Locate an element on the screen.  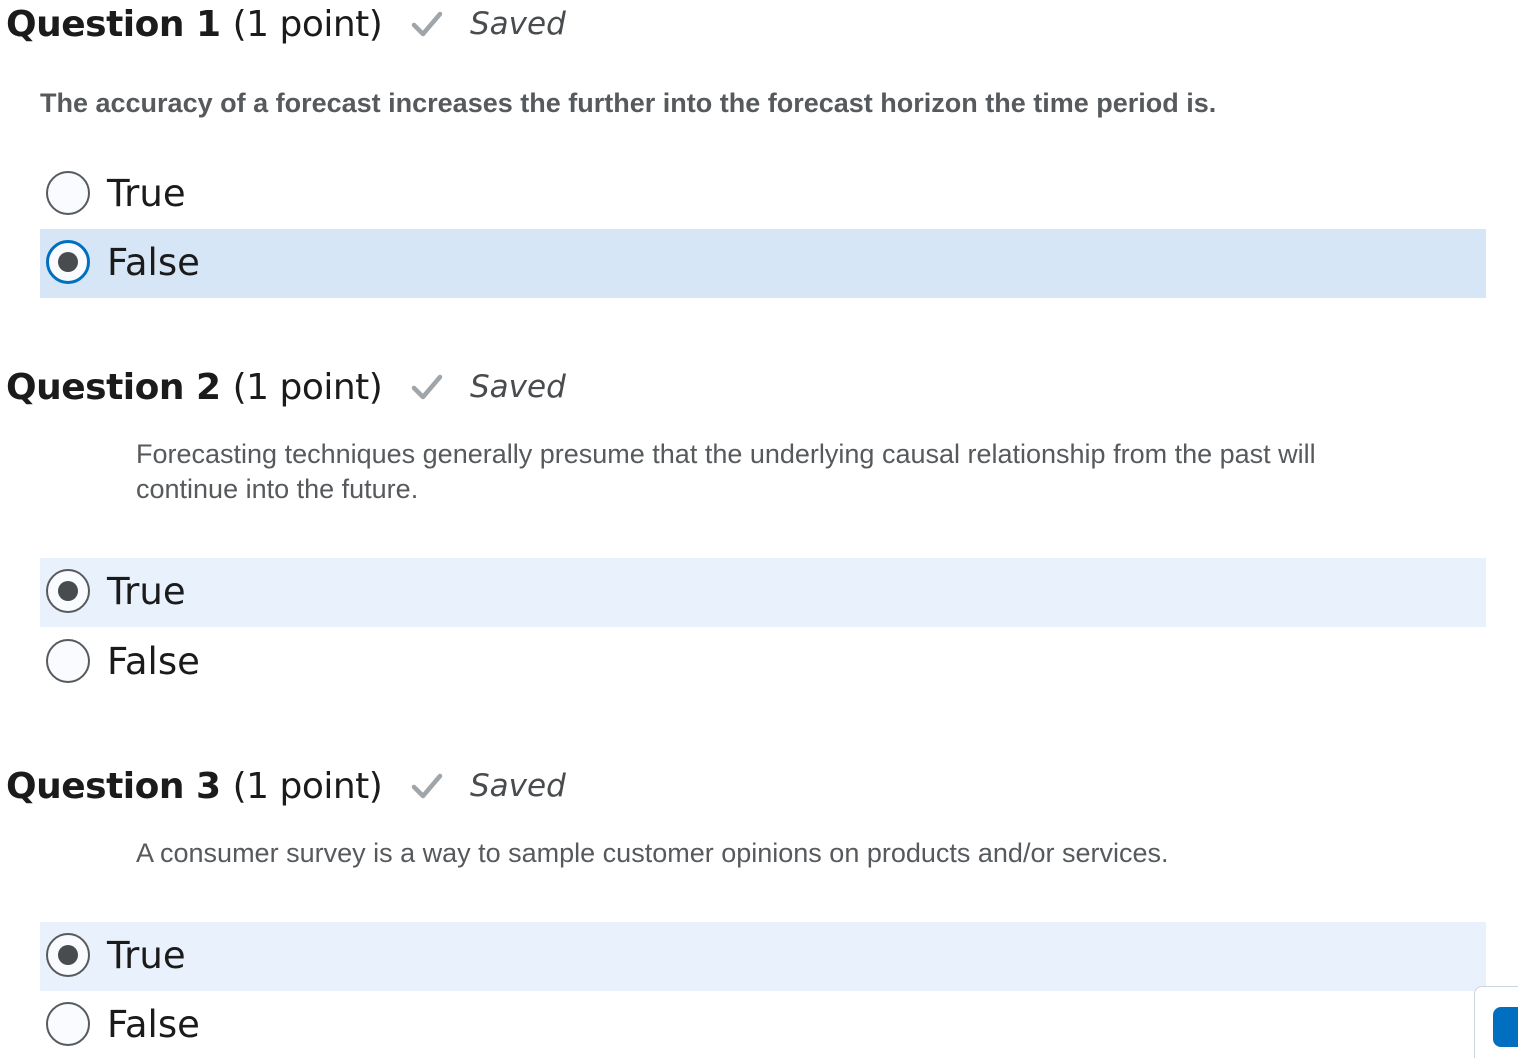
chat-help-icon is located at coordinates (1505, 1027).